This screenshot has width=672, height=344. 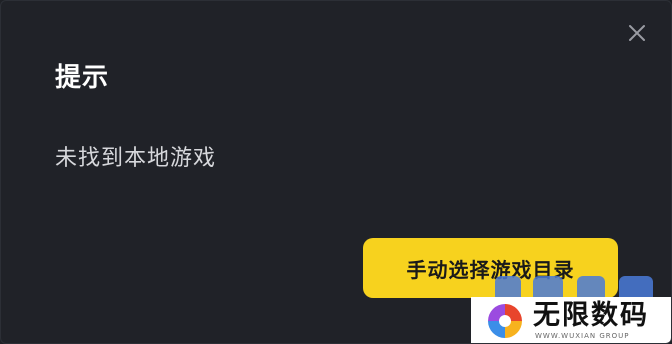 I want to click on close-icon, so click(x=637, y=33).